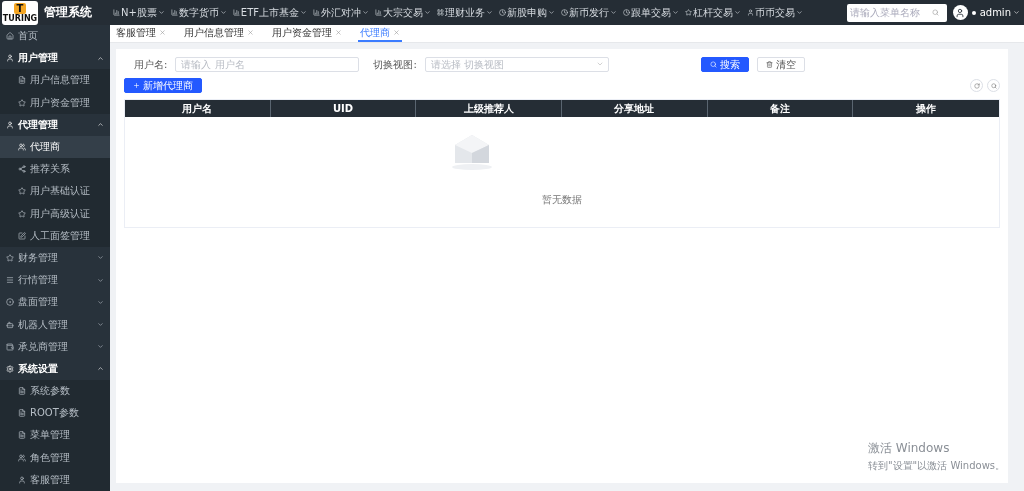  What do you see at coordinates (10, 302) in the screenshot?
I see `circle-dot-icon` at bounding box center [10, 302].